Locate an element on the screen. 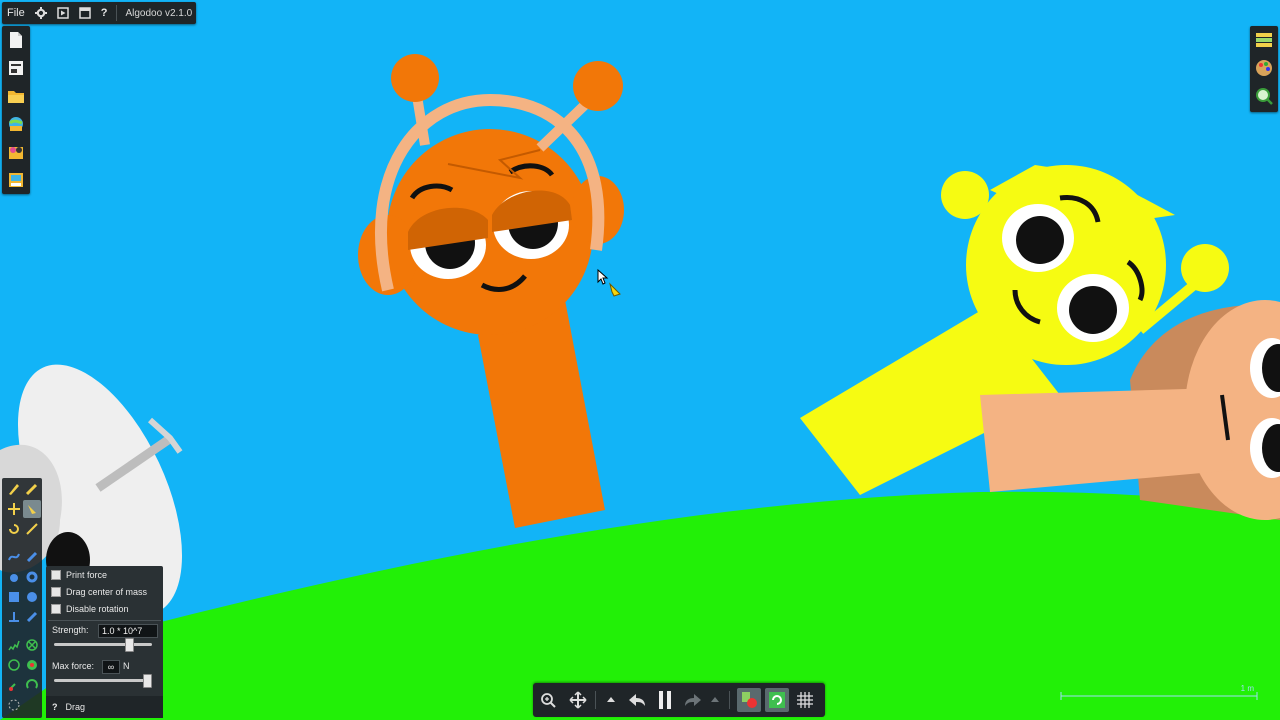 The width and height of the screenshot is (1280, 720). redo-icon is located at coordinates (693, 700).